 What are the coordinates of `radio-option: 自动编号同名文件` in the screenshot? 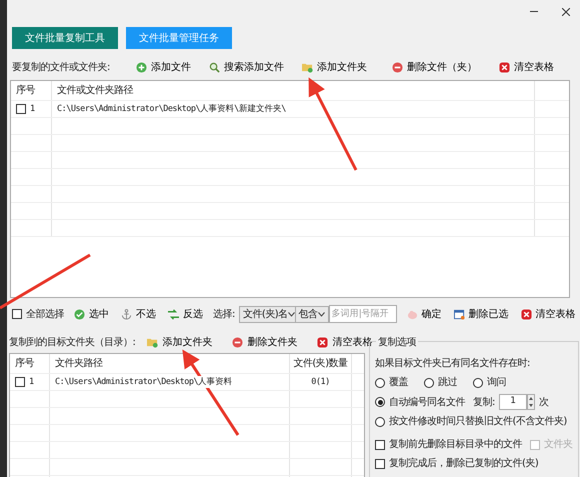 It's located at (420, 402).